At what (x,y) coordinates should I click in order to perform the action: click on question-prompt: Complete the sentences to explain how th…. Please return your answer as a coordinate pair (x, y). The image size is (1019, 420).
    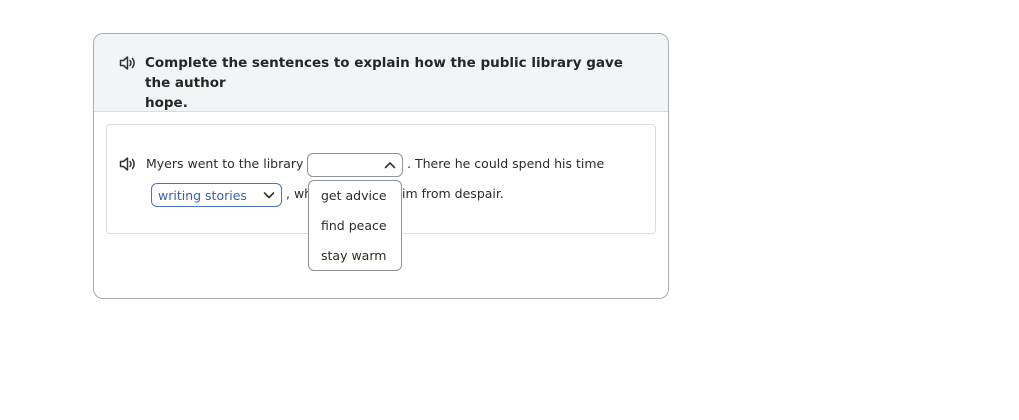
    Looking at the image, I should click on (395, 83).